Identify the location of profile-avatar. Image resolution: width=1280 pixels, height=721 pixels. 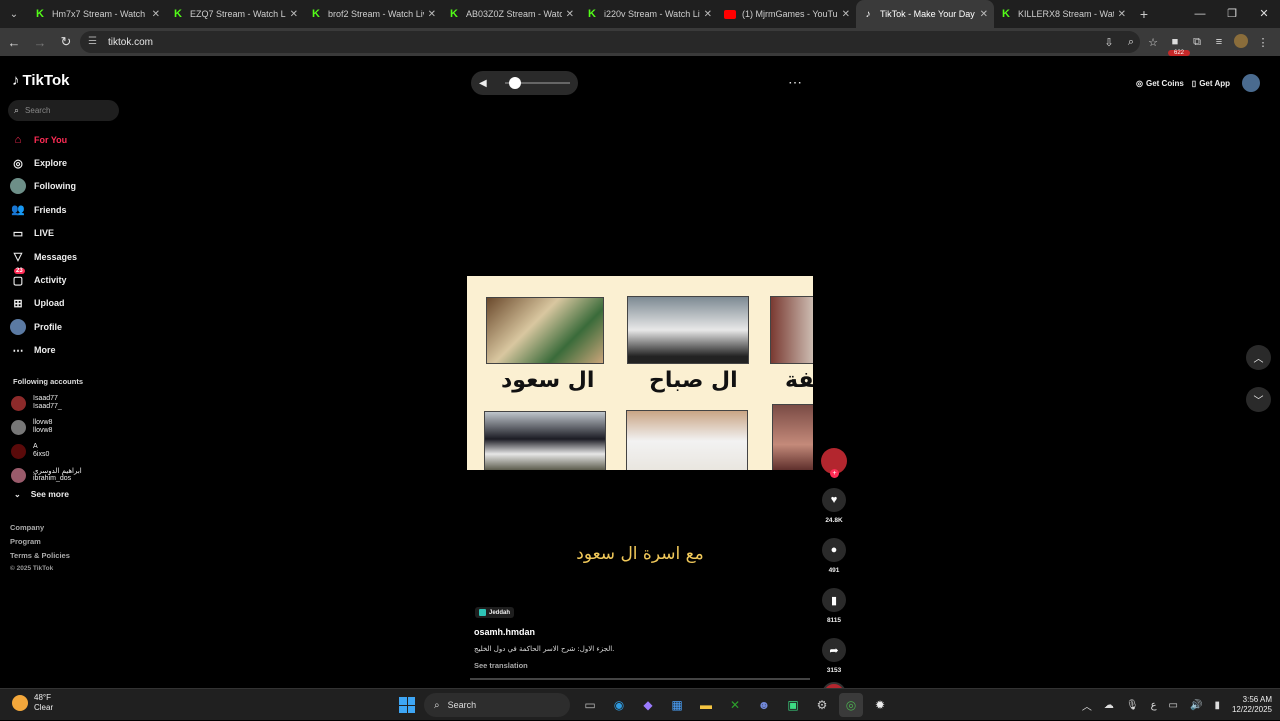
(1241, 42).